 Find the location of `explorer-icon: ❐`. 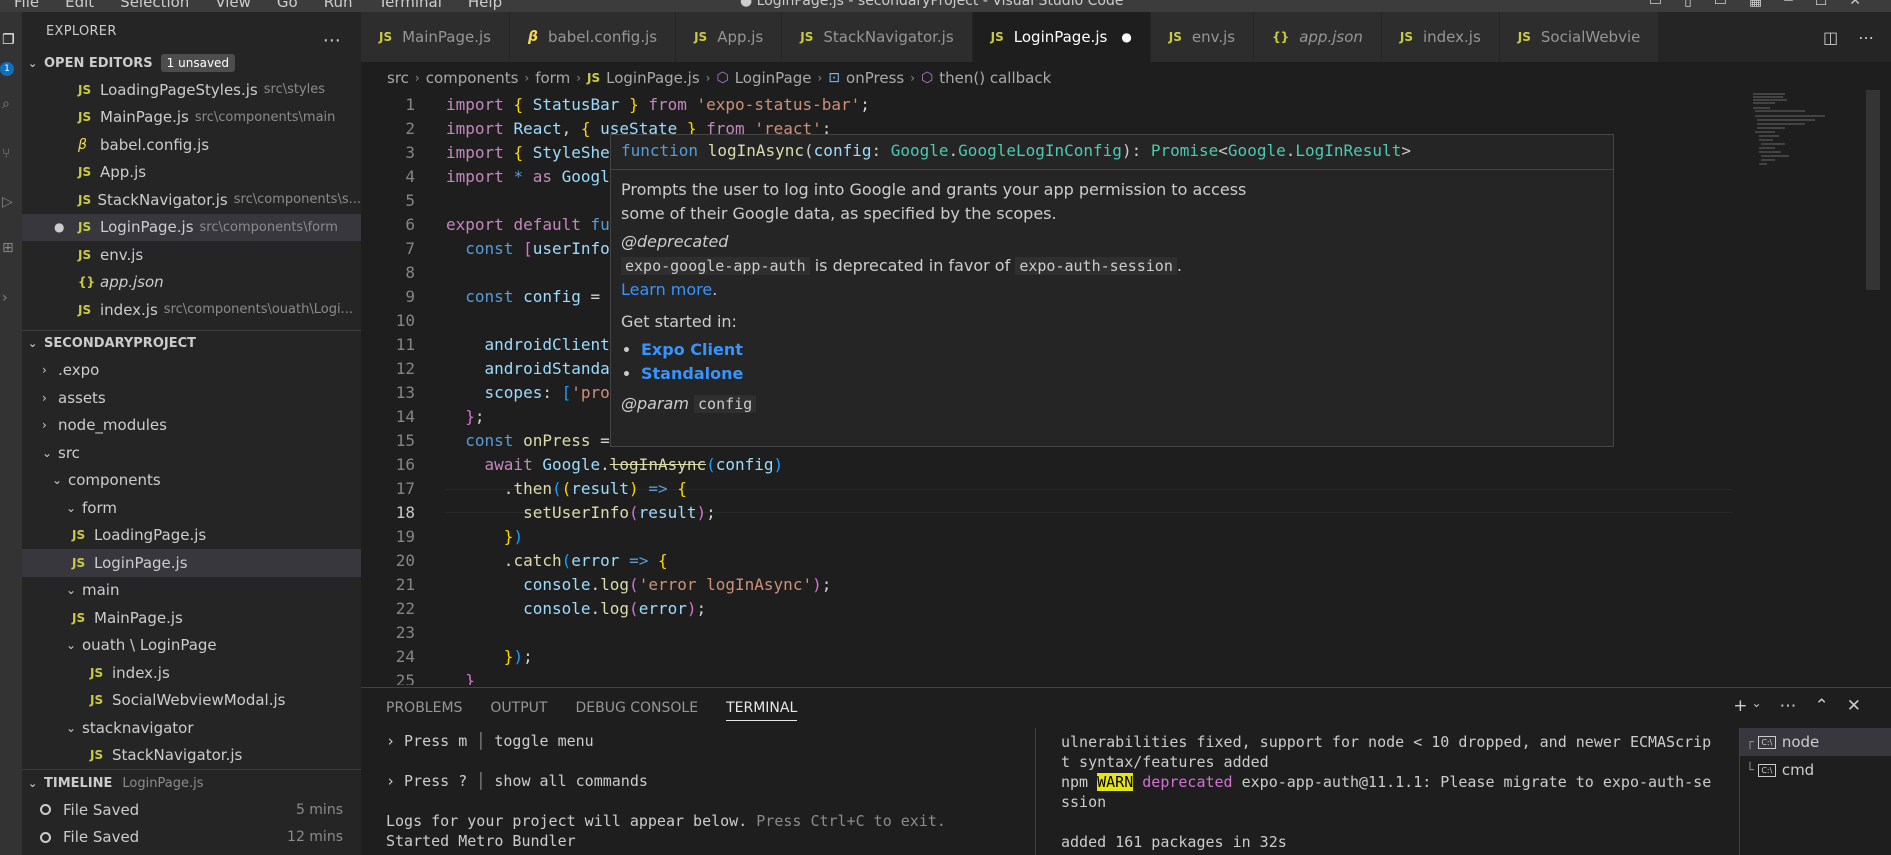

explorer-icon: ❐ is located at coordinates (10, 40).